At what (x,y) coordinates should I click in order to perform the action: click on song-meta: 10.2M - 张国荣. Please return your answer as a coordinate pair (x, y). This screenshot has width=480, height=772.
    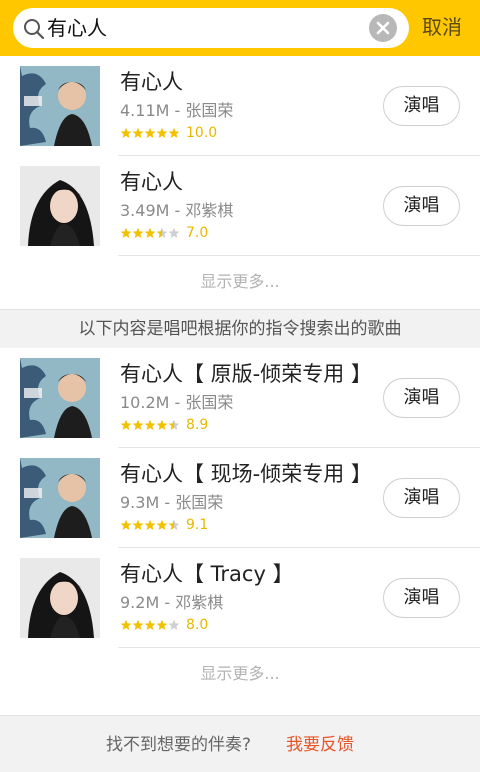
    Looking at the image, I should click on (177, 402).